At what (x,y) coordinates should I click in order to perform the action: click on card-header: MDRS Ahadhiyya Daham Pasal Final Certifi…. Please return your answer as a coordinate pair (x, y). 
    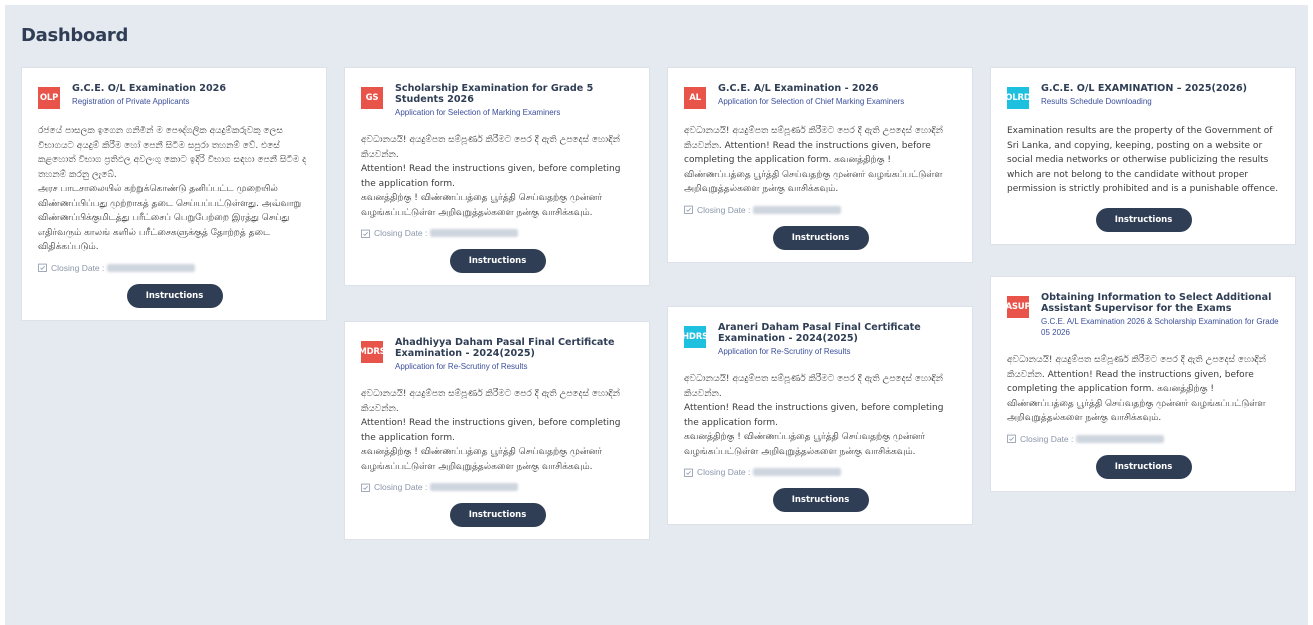
    Looking at the image, I should click on (496, 354).